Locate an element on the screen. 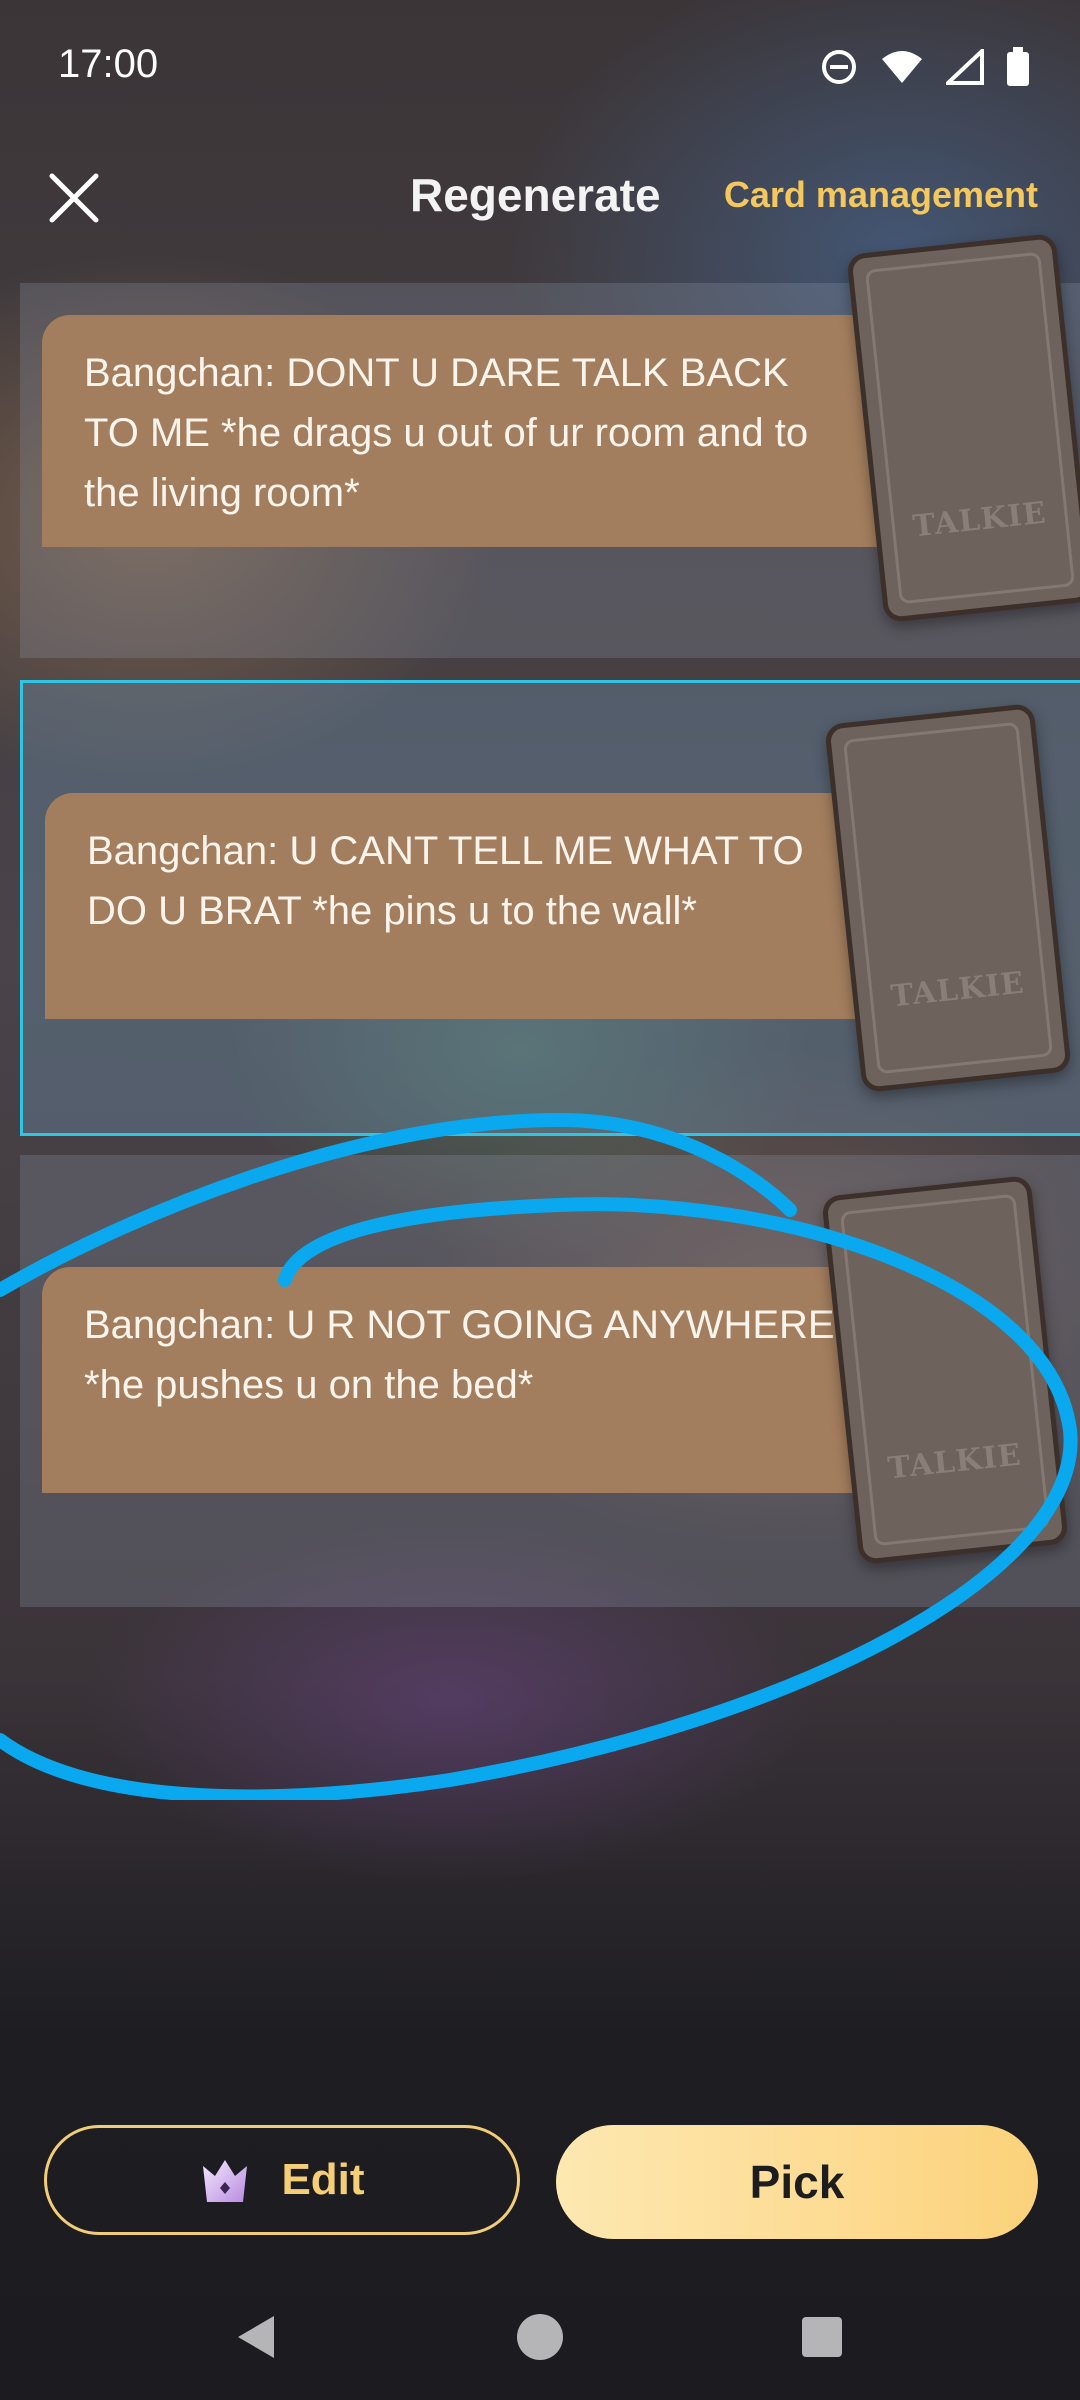 Image resolution: width=1080 pixels, height=2400 pixels. page-title: Regenerate is located at coordinates (535, 195).